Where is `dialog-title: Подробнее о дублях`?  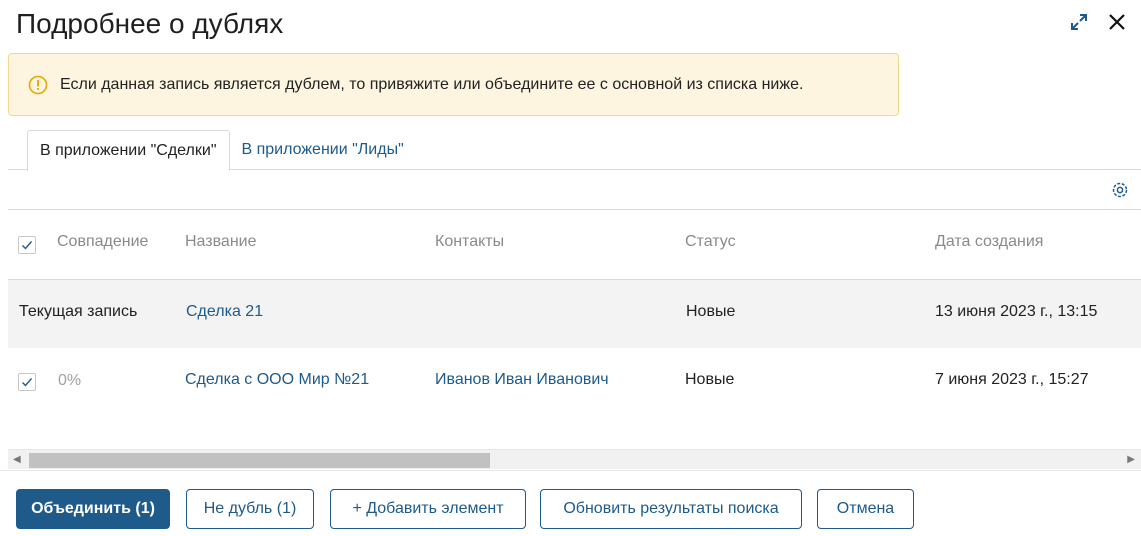 dialog-title: Подробнее о дублях is located at coordinates (150, 23).